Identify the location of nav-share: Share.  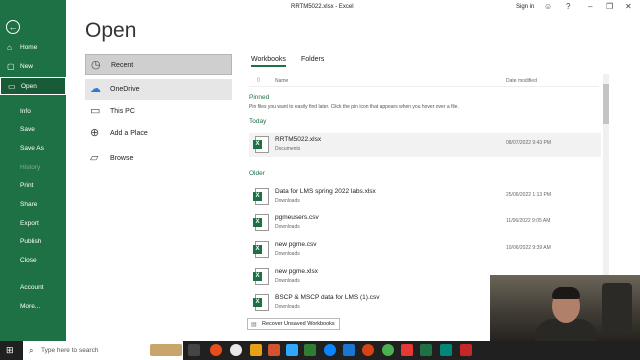
(33, 205).